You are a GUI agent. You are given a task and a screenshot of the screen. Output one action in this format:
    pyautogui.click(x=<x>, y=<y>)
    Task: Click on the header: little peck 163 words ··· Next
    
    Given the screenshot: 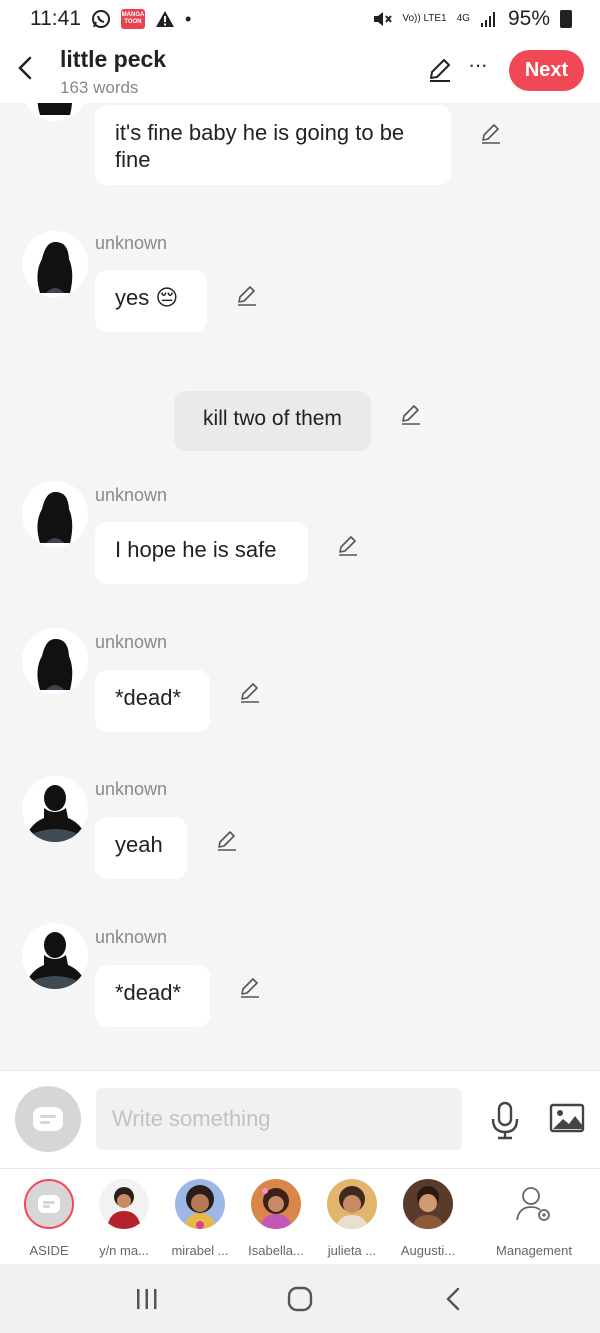 What is the action you would take?
    pyautogui.click(x=300, y=70)
    